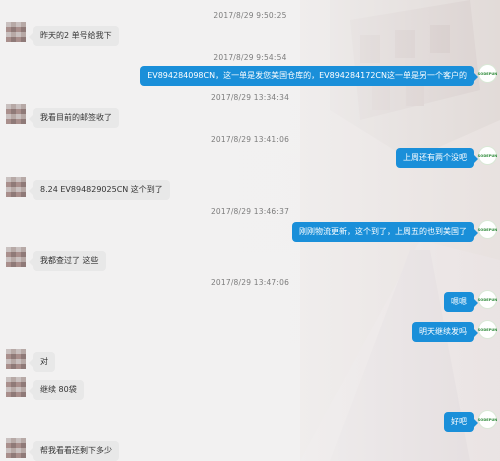 The image size is (500, 461). What do you see at coordinates (445, 332) in the screenshot?
I see `message-bubble-outgoing: 明天继续发吗` at bounding box center [445, 332].